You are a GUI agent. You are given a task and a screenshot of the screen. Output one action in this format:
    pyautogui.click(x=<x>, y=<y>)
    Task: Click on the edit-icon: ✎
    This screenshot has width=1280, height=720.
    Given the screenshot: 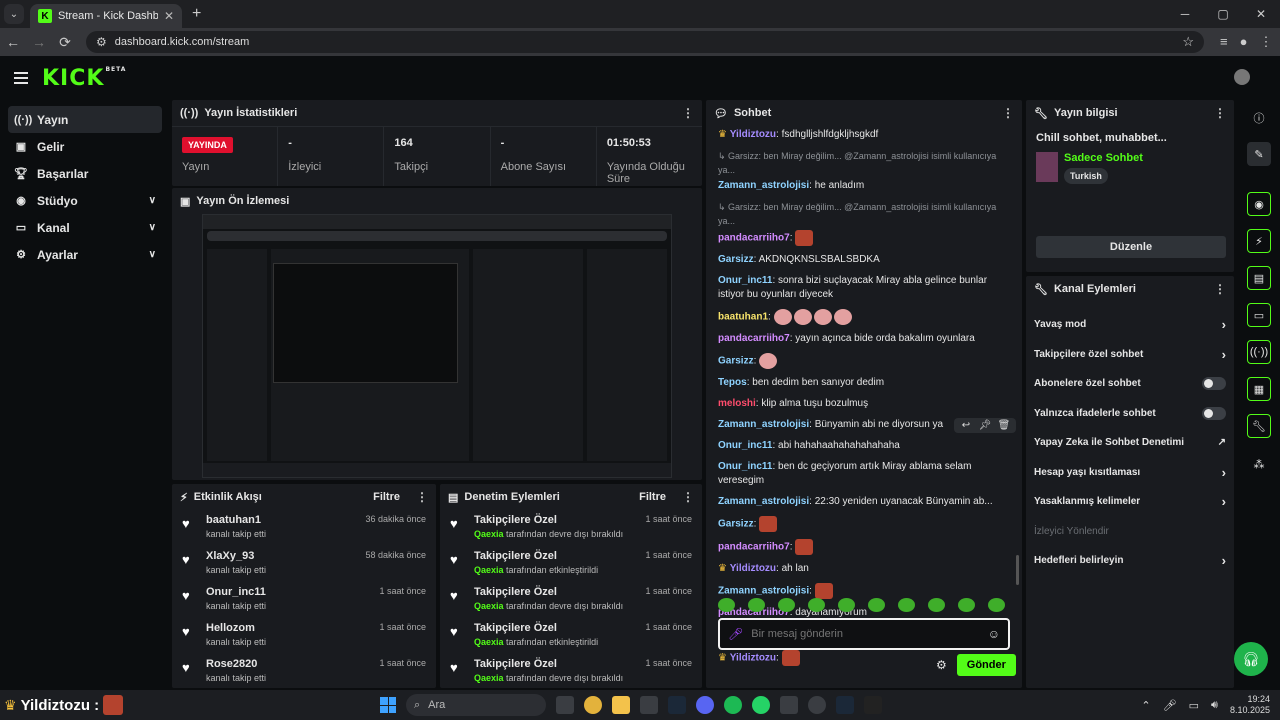 What is the action you would take?
    pyautogui.click(x=1259, y=154)
    